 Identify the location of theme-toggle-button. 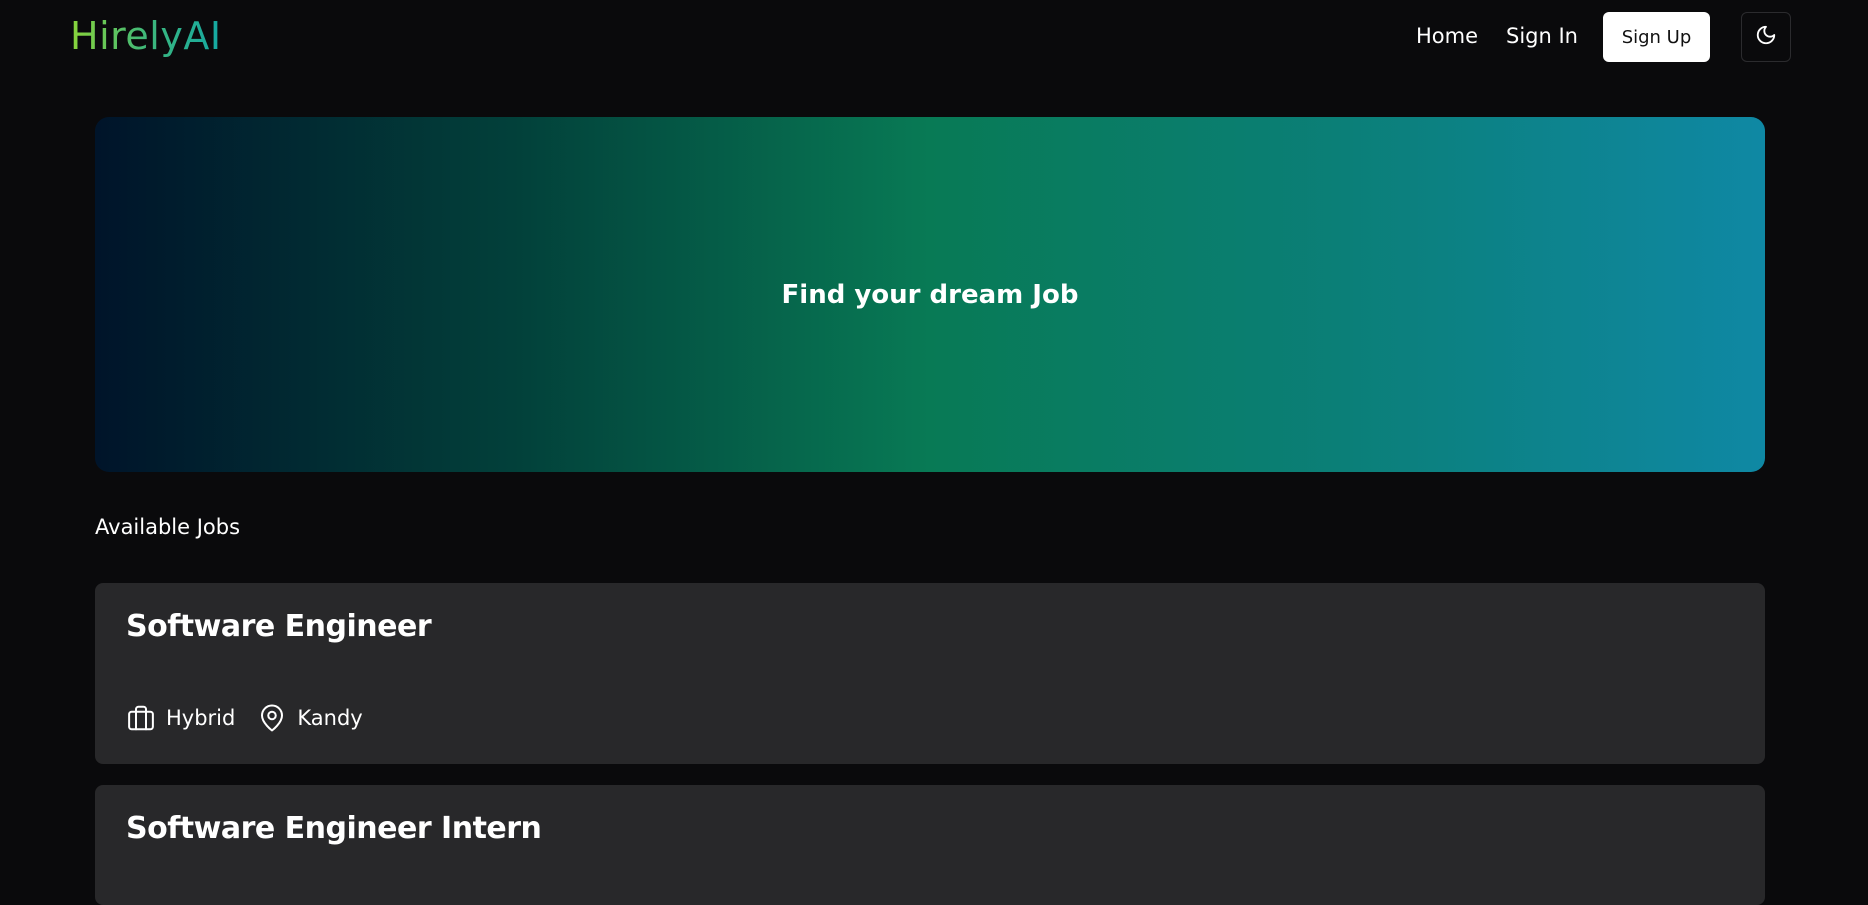
(1766, 37).